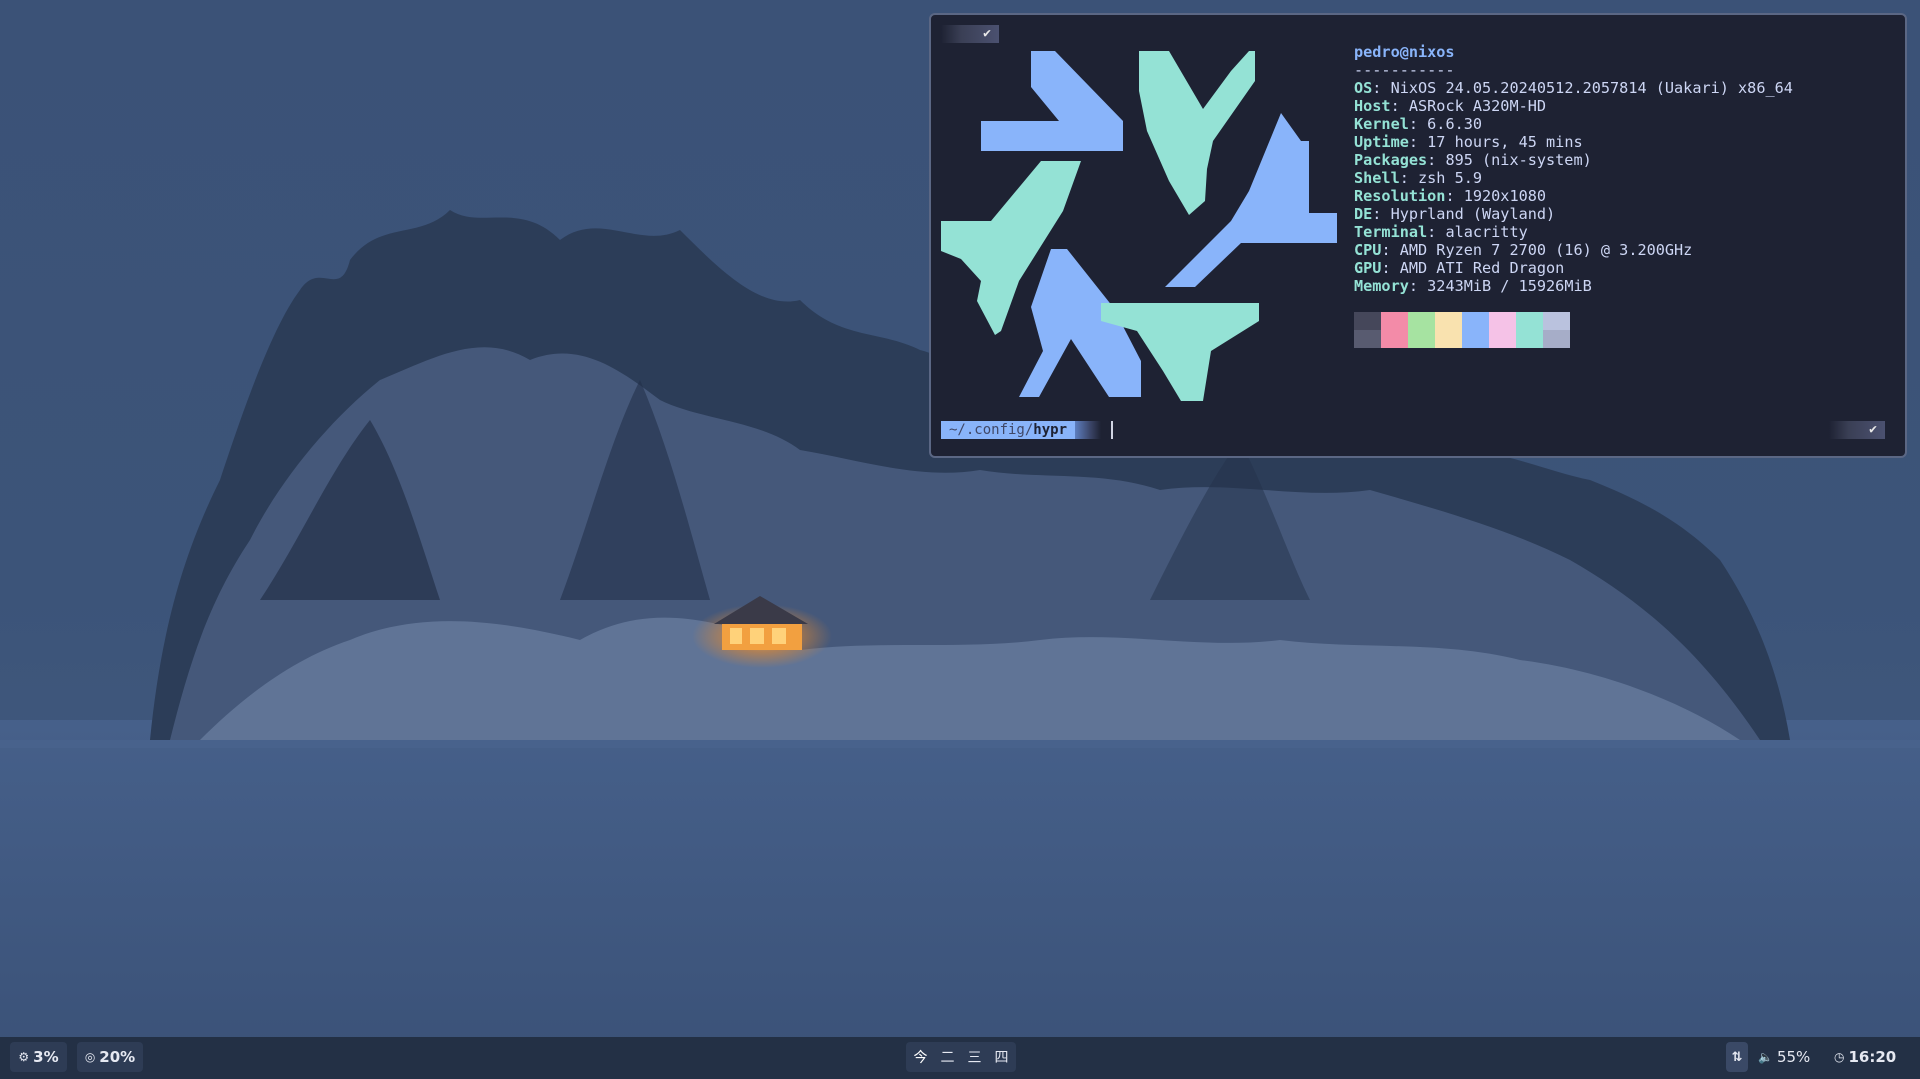 The width and height of the screenshot is (1920, 1079). What do you see at coordinates (1857, 430) in the screenshot?
I see `prompt-status-right: ✔` at bounding box center [1857, 430].